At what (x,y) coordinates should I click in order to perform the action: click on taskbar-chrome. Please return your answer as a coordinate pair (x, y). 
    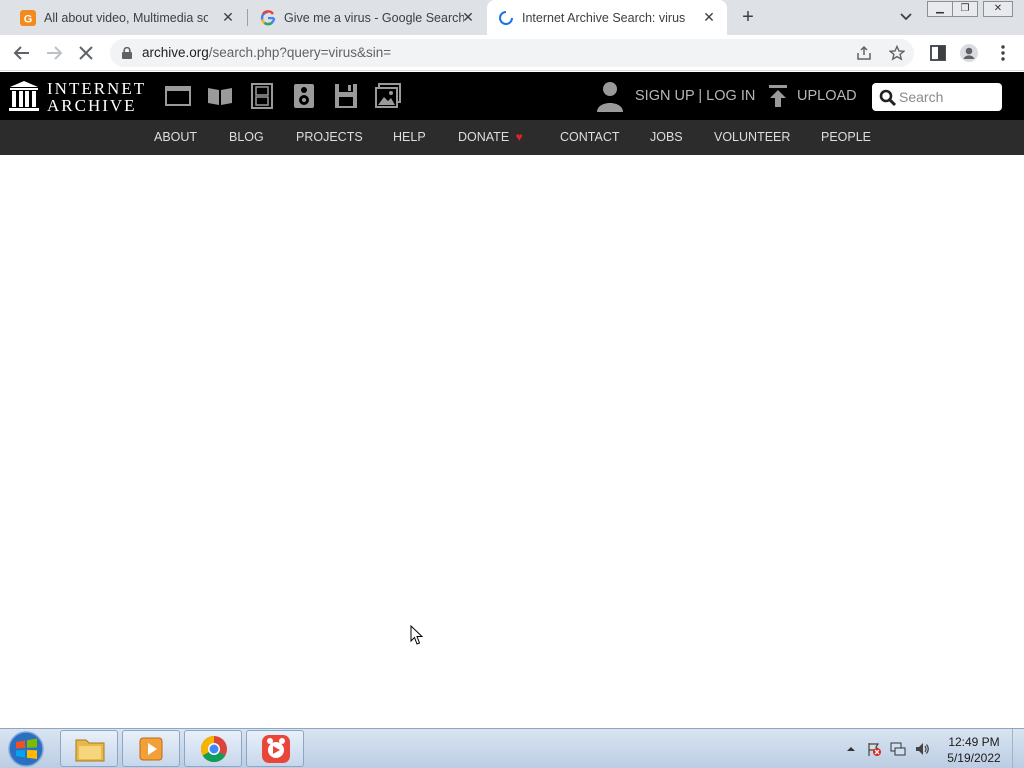
    Looking at the image, I should click on (213, 748).